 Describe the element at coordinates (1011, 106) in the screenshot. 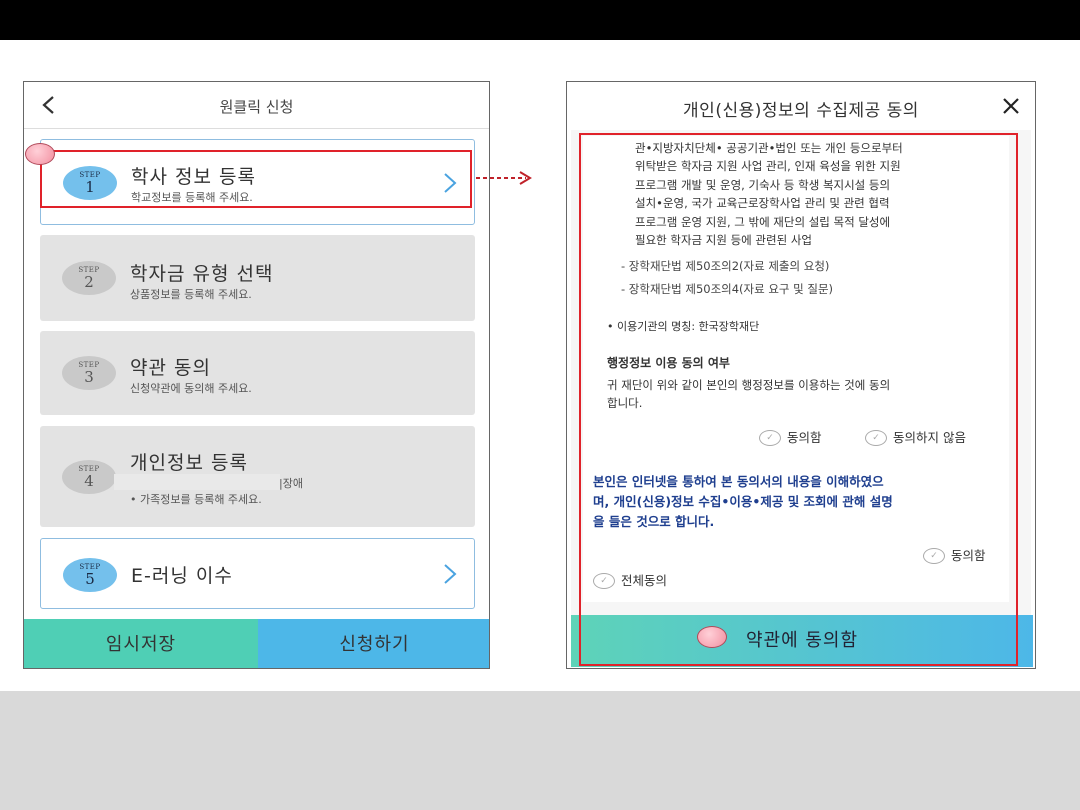

I see `close-icon` at that location.